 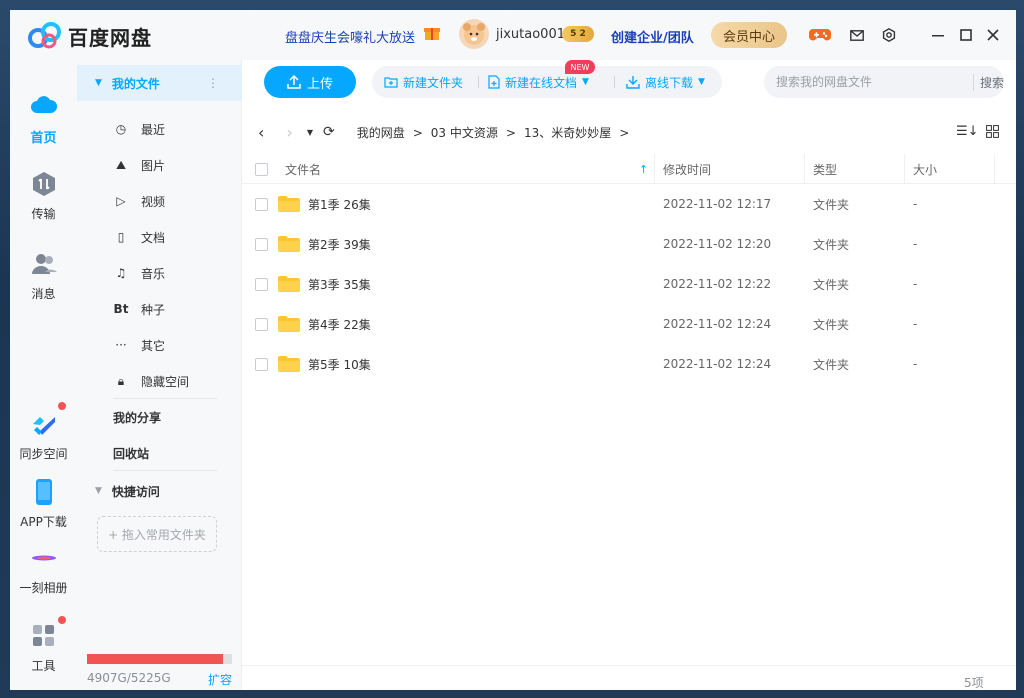 What do you see at coordinates (717, 244) in the screenshot?
I see `file-modified: 2022-11-02 12:20` at bounding box center [717, 244].